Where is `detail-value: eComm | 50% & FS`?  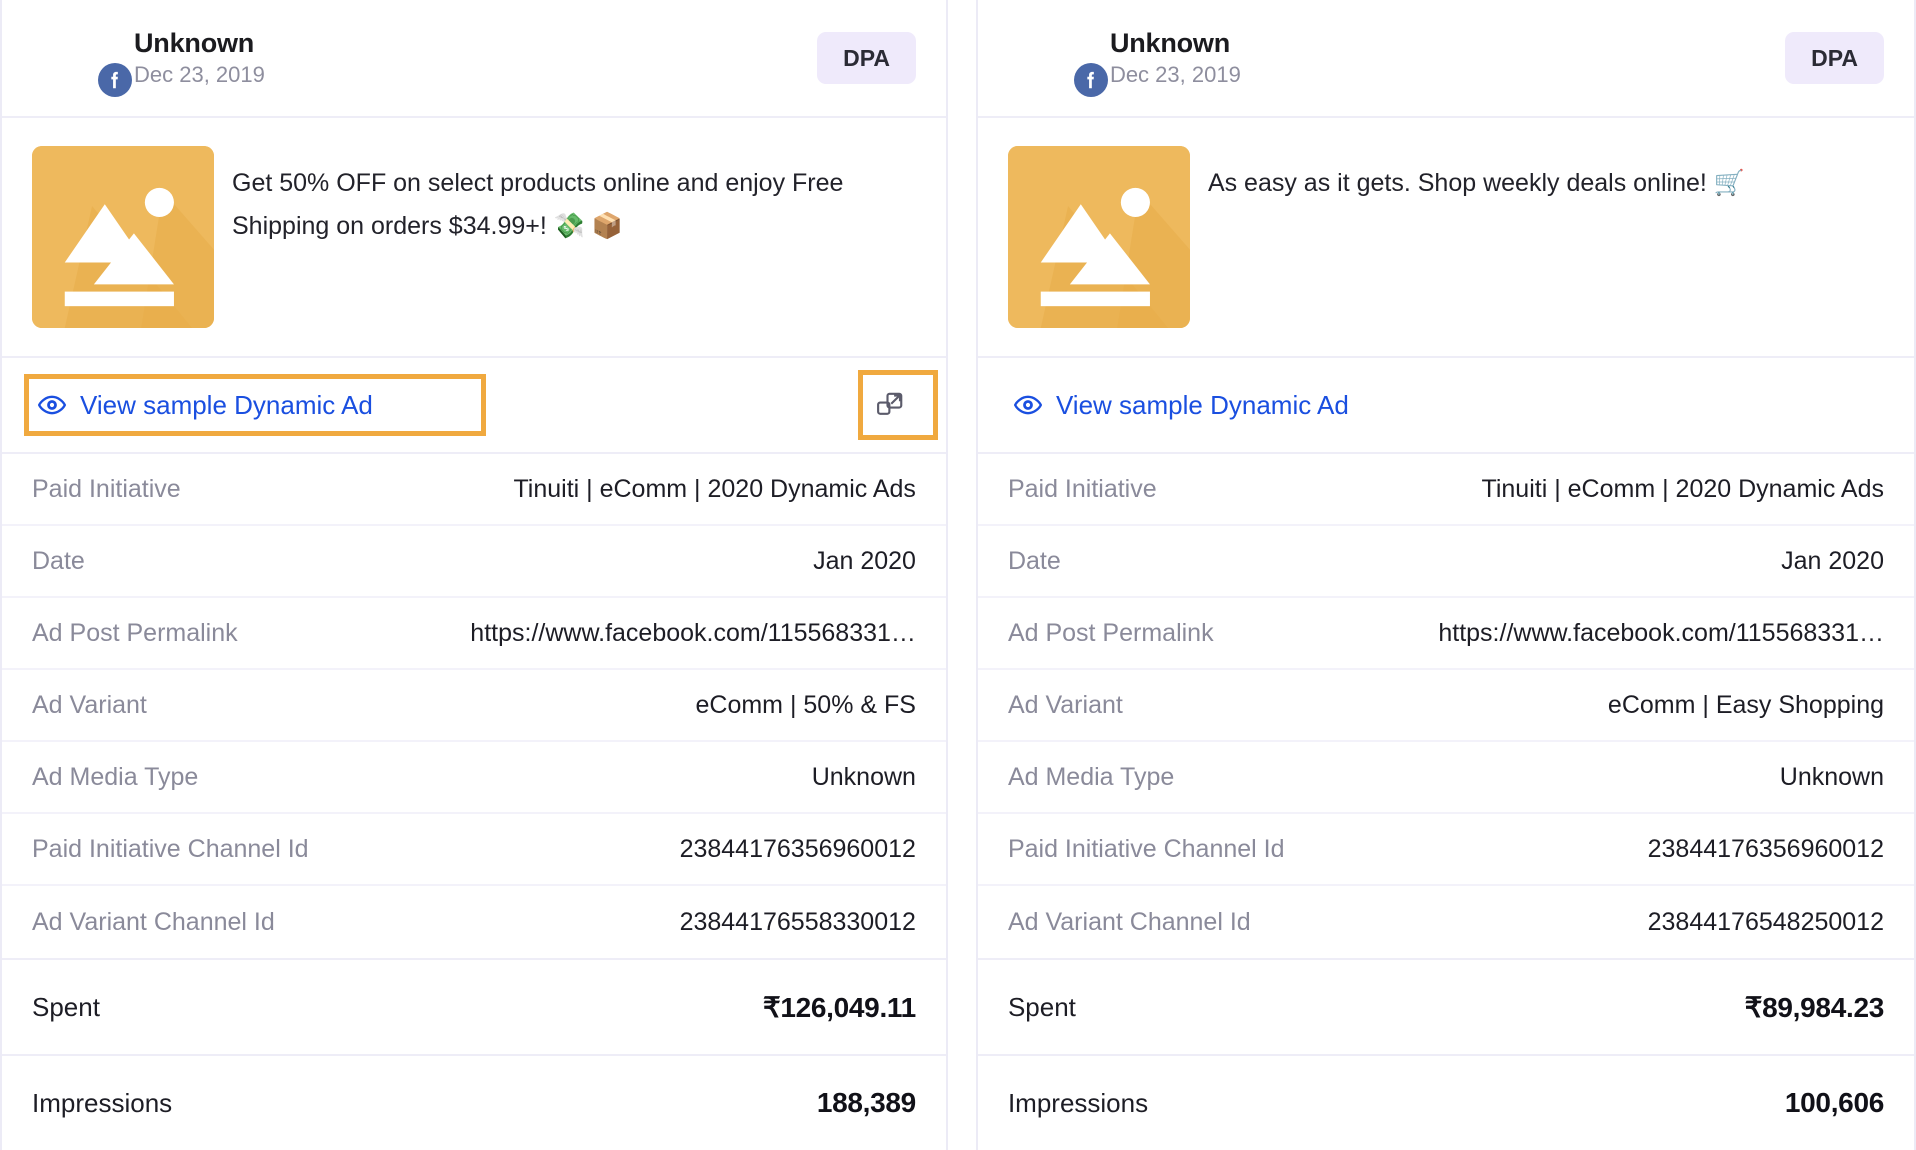 detail-value: eComm | 50% & FS is located at coordinates (805, 704).